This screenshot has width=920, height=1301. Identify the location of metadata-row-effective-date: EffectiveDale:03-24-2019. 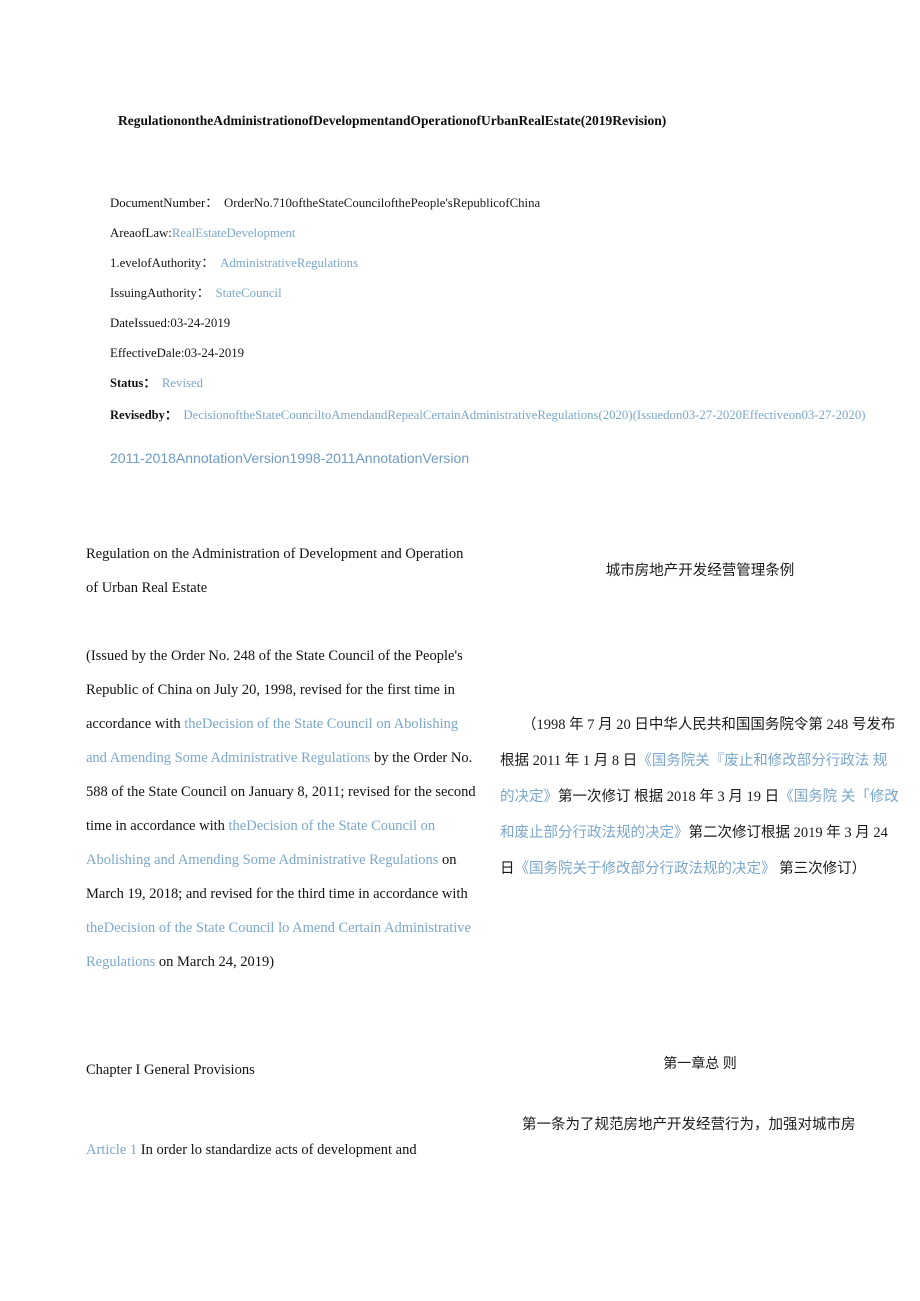
(505, 353).